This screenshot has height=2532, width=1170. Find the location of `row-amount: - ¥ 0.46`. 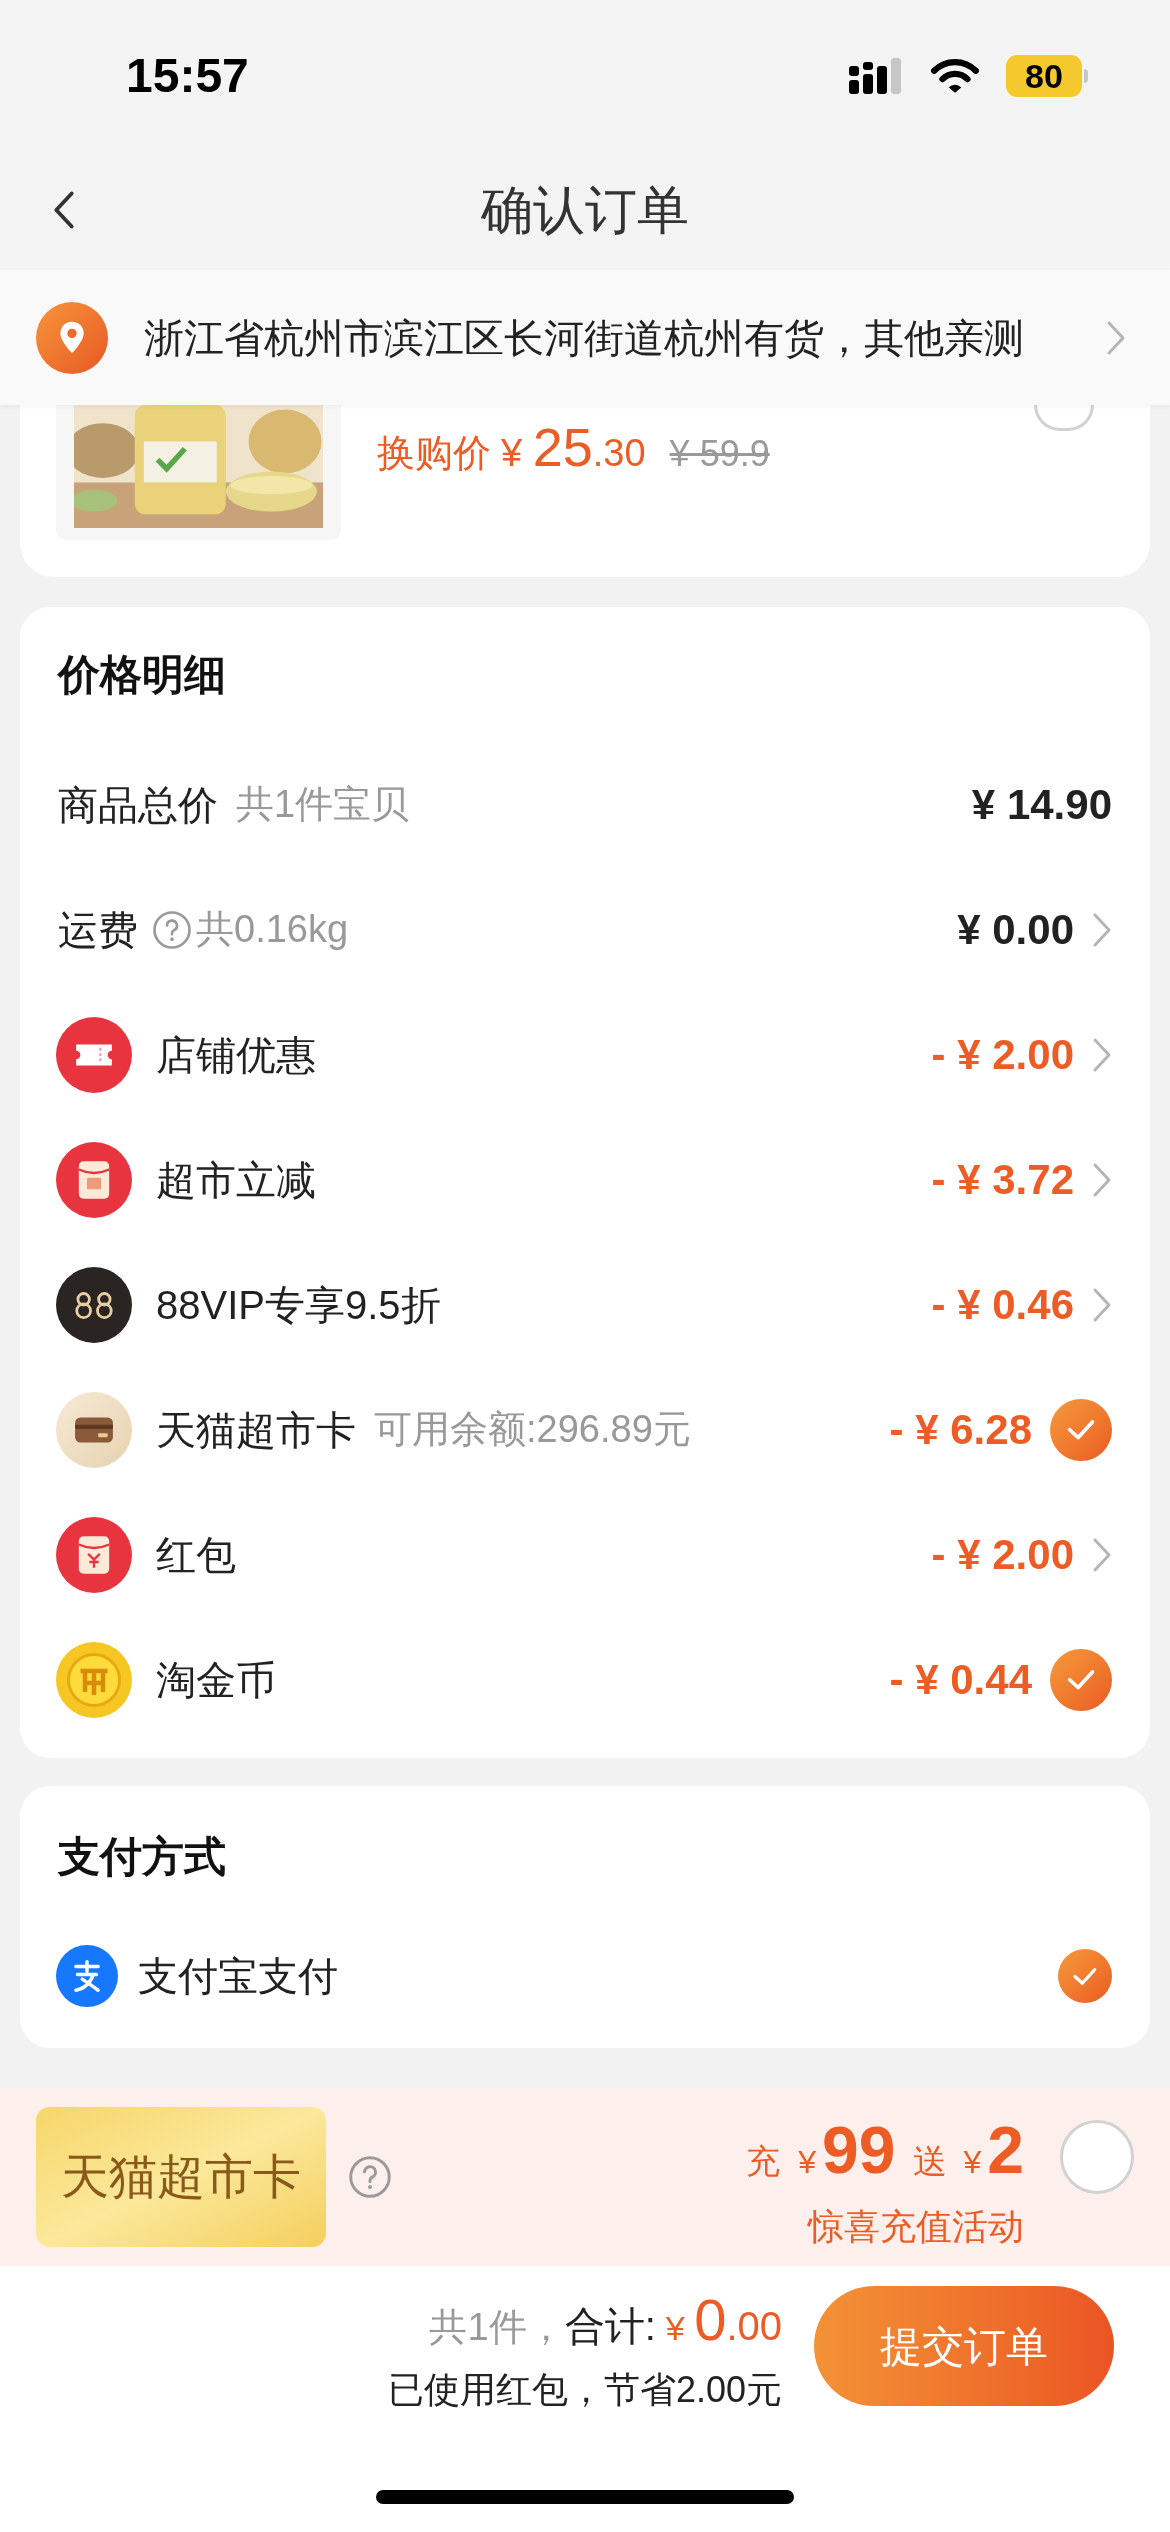

row-amount: - ¥ 0.46 is located at coordinates (1002, 1305).